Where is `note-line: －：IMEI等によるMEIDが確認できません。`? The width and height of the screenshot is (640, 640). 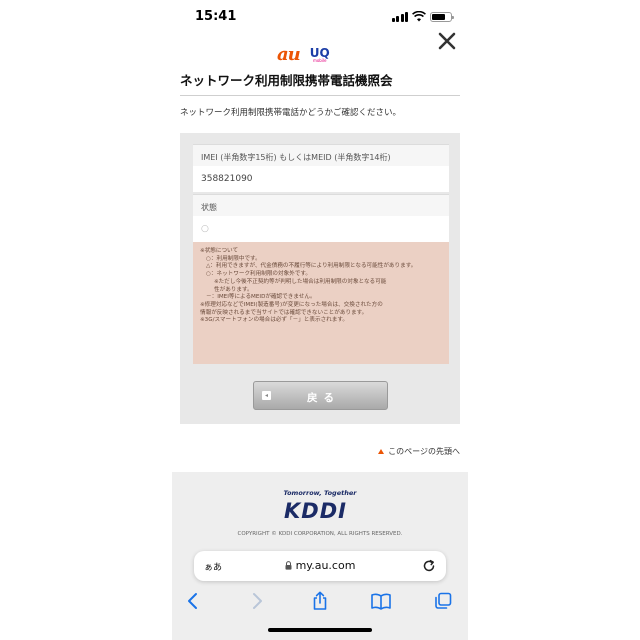
note-line: －：IMEI等によるMEIDが確認できません。 is located at coordinates (261, 297).